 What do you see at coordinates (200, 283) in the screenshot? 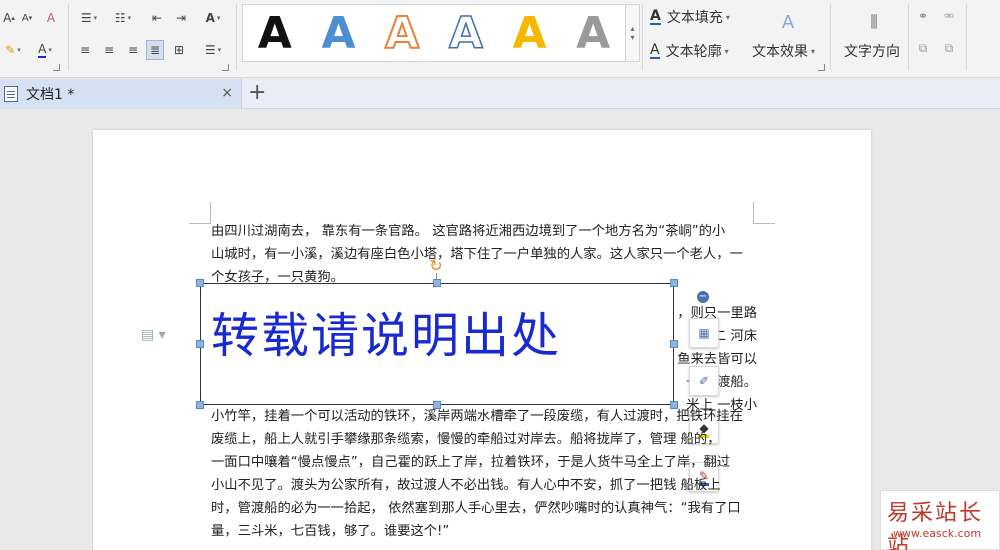
I see `resize-handle-top-left` at bounding box center [200, 283].